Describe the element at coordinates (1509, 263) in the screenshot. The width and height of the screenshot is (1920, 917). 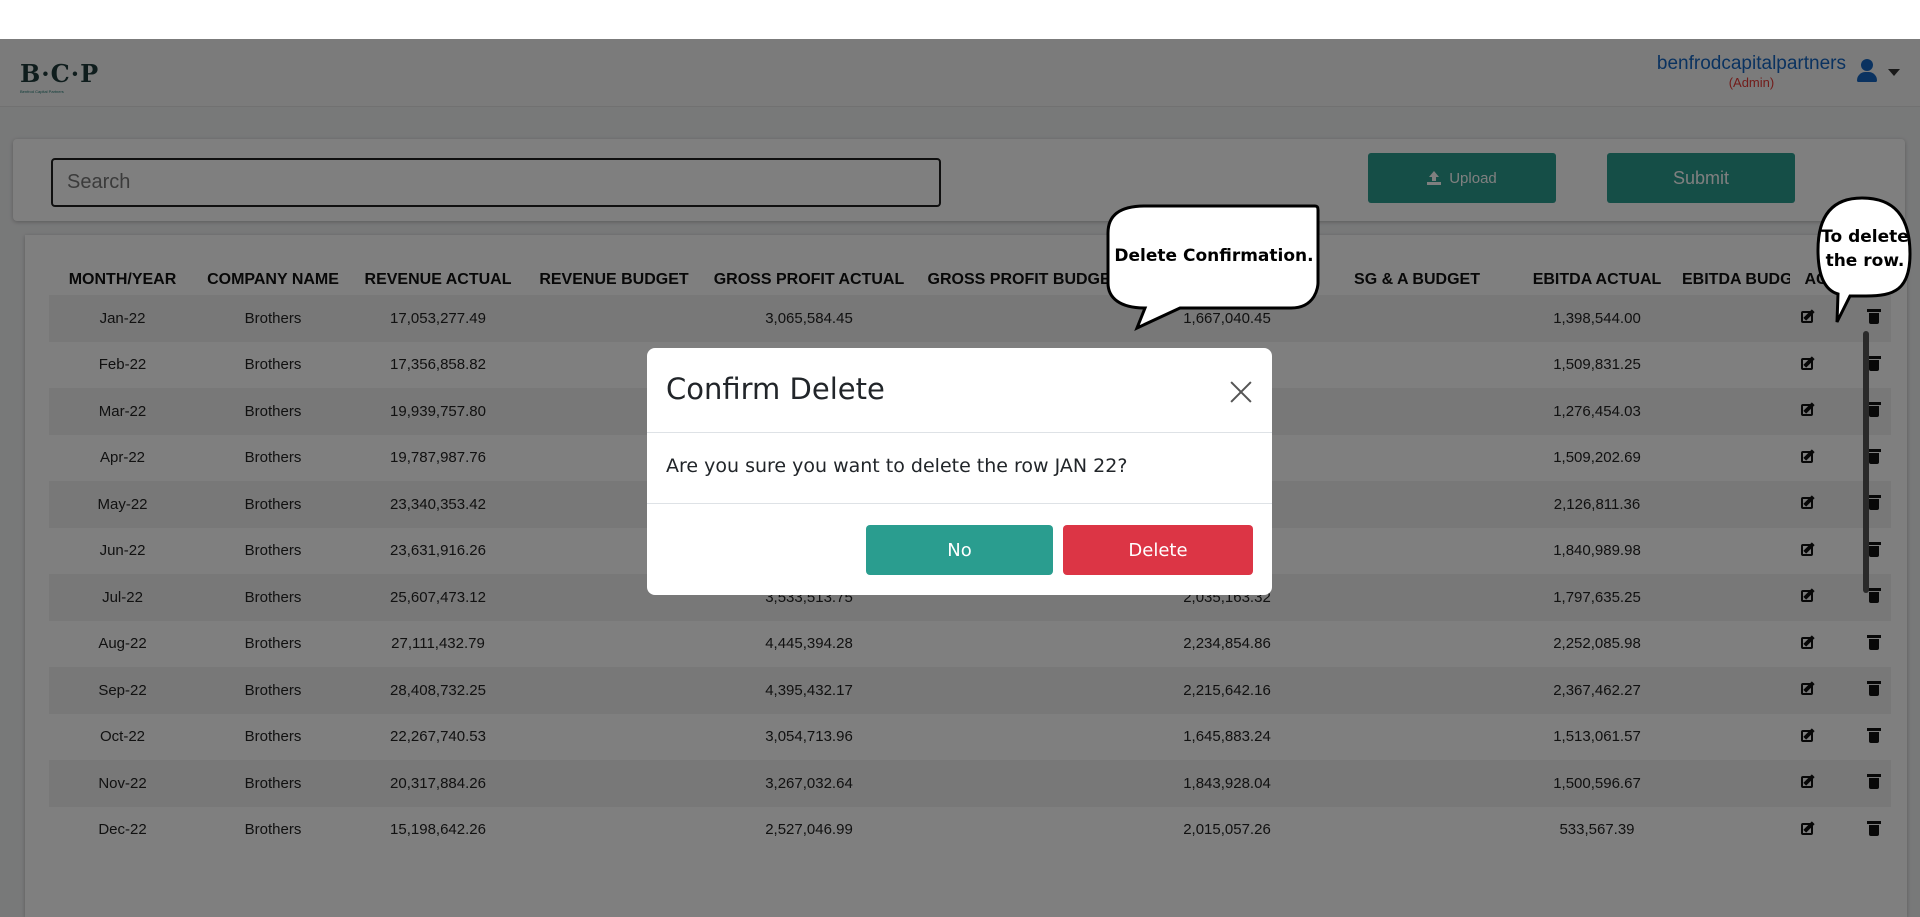
I see `callout-bubbles` at that location.